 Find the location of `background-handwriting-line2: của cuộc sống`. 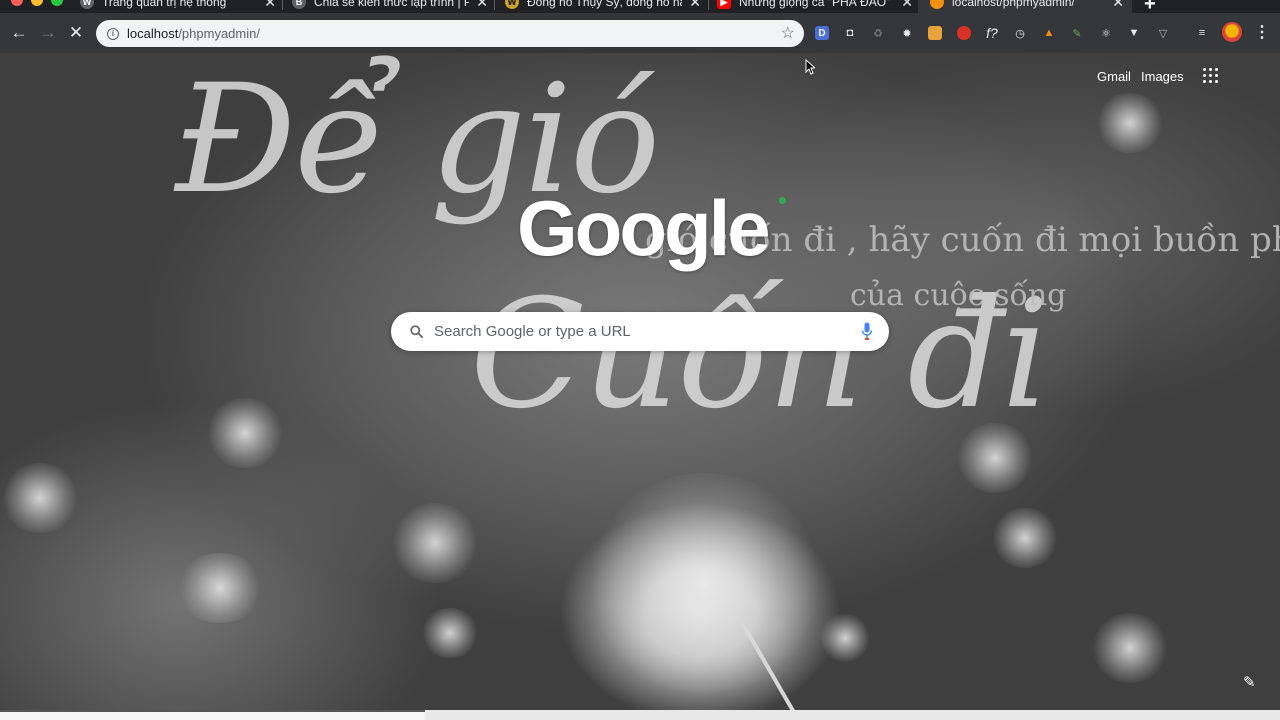

background-handwriting-line2: của cuộc sống is located at coordinates (958, 295).